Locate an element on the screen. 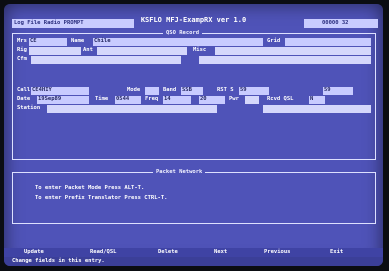 The height and width of the screenshot is (271, 389). record-counter-value: 00000 32 is located at coordinates (335, 23).